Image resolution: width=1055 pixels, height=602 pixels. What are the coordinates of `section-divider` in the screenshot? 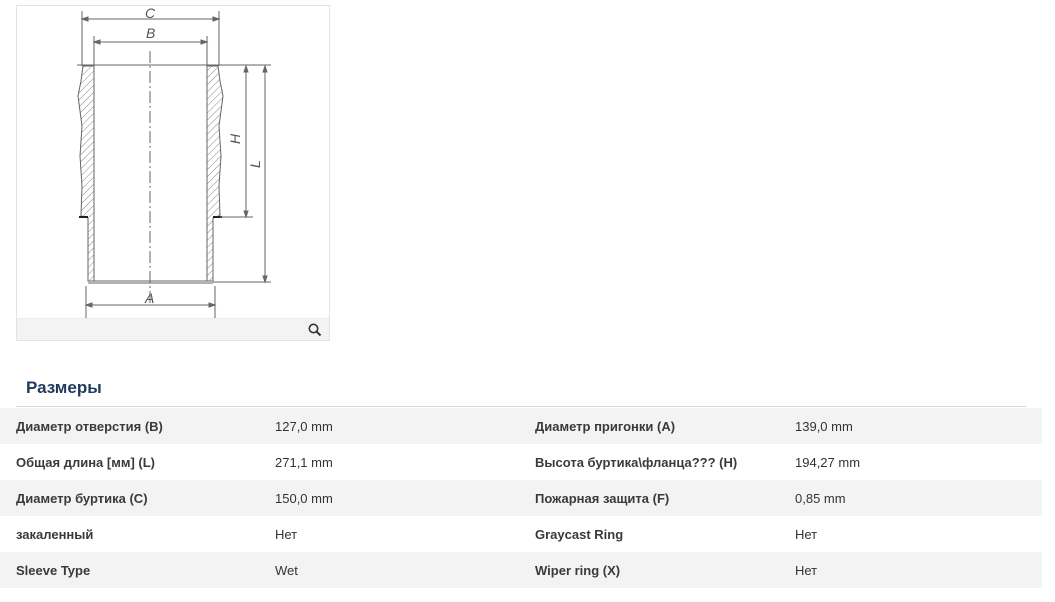 It's located at (521, 406).